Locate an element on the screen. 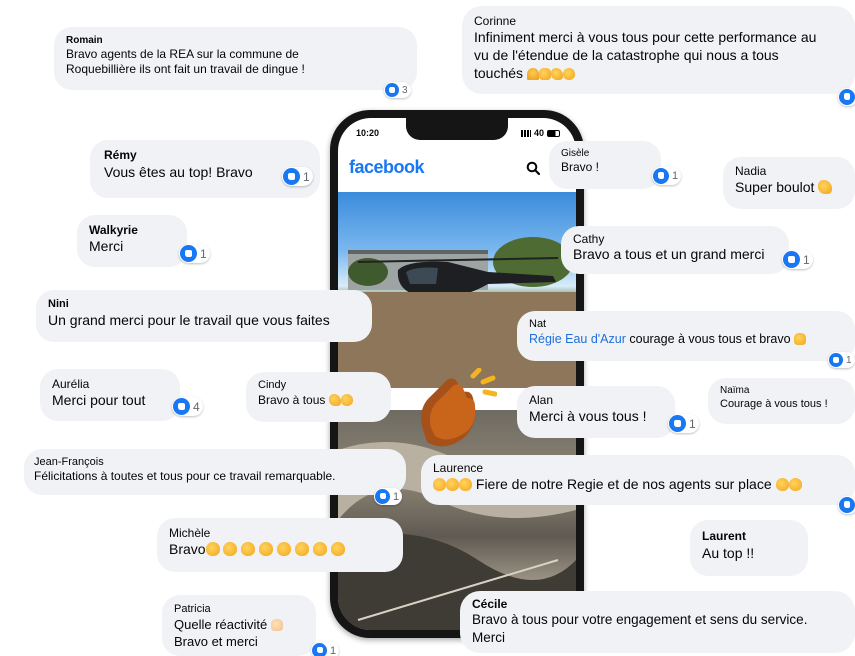  comment-text-line2: Bravo et merci is located at coordinates (216, 641).